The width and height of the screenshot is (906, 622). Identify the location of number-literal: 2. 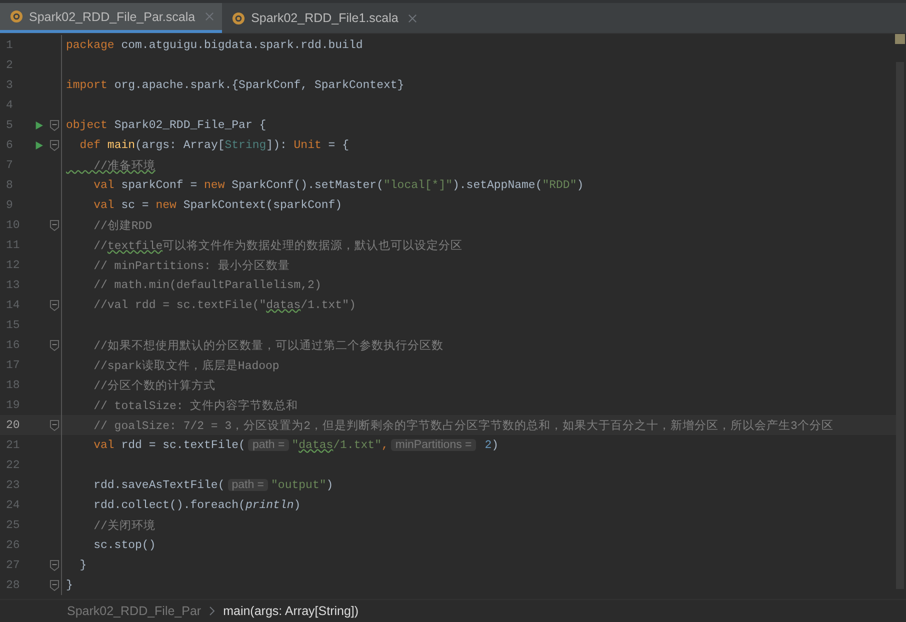
(488, 445).